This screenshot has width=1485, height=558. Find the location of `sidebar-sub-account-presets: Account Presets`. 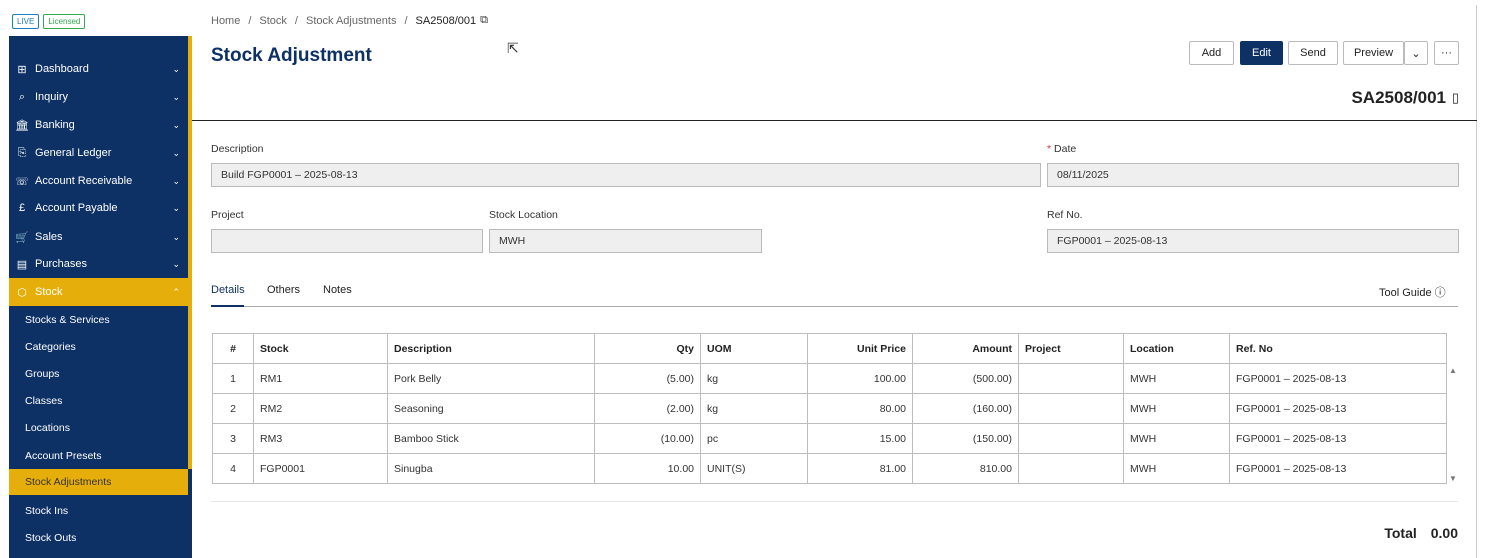

sidebar-sub-account-presets: Account Presets is located at coordinates (98, 456).